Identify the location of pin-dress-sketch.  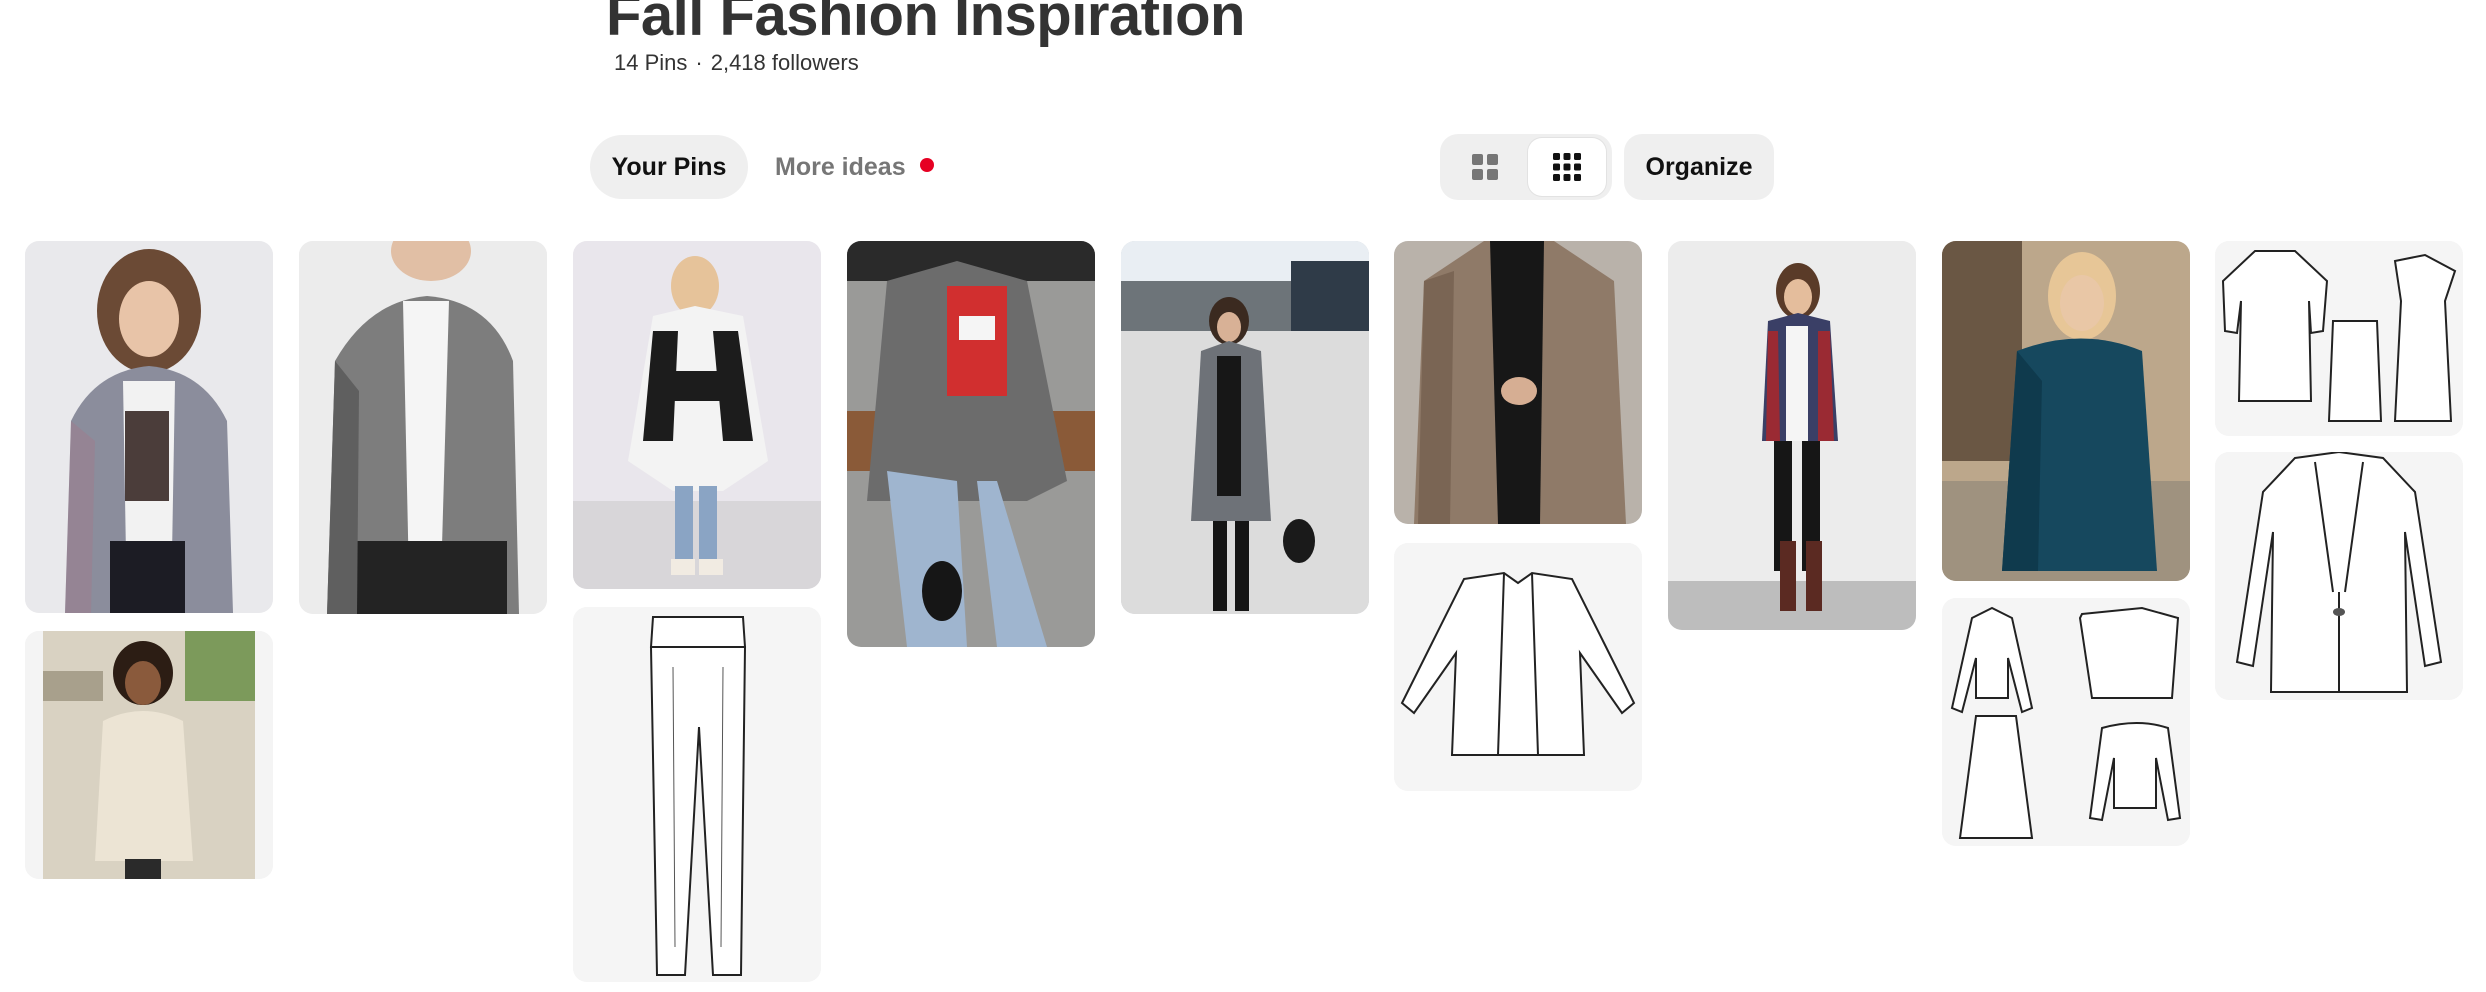
(2339, 338).